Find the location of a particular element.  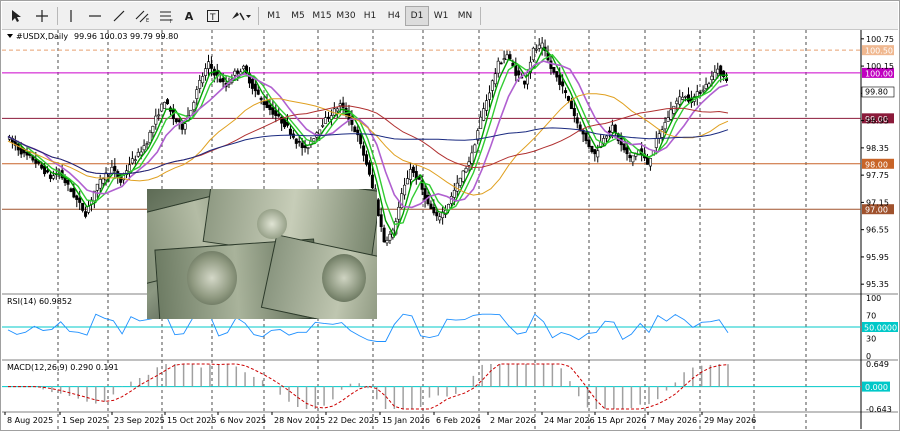

cursor-arrow-icon is located at coordinates (16, 16).